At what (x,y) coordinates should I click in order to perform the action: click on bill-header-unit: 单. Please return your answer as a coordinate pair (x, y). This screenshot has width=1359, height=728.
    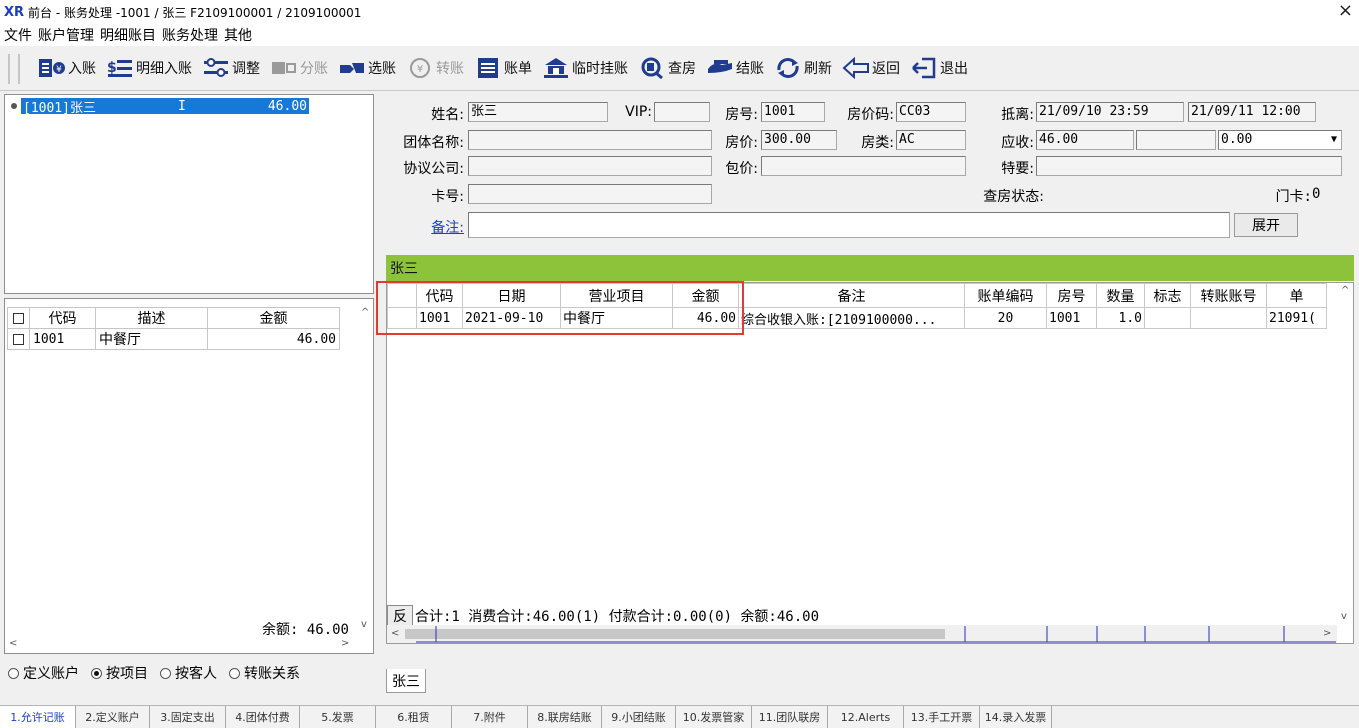
    Looking at the image, I should click on (1296, 295).